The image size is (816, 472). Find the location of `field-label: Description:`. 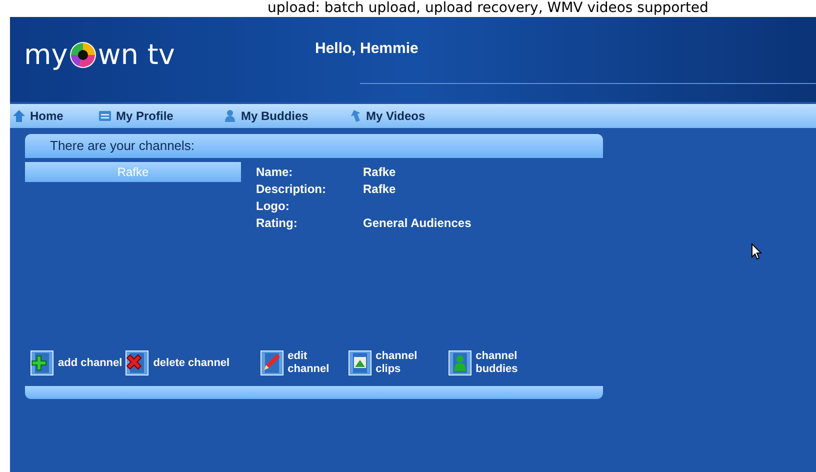

field-label: Description: is located at coordinates (292, 189).